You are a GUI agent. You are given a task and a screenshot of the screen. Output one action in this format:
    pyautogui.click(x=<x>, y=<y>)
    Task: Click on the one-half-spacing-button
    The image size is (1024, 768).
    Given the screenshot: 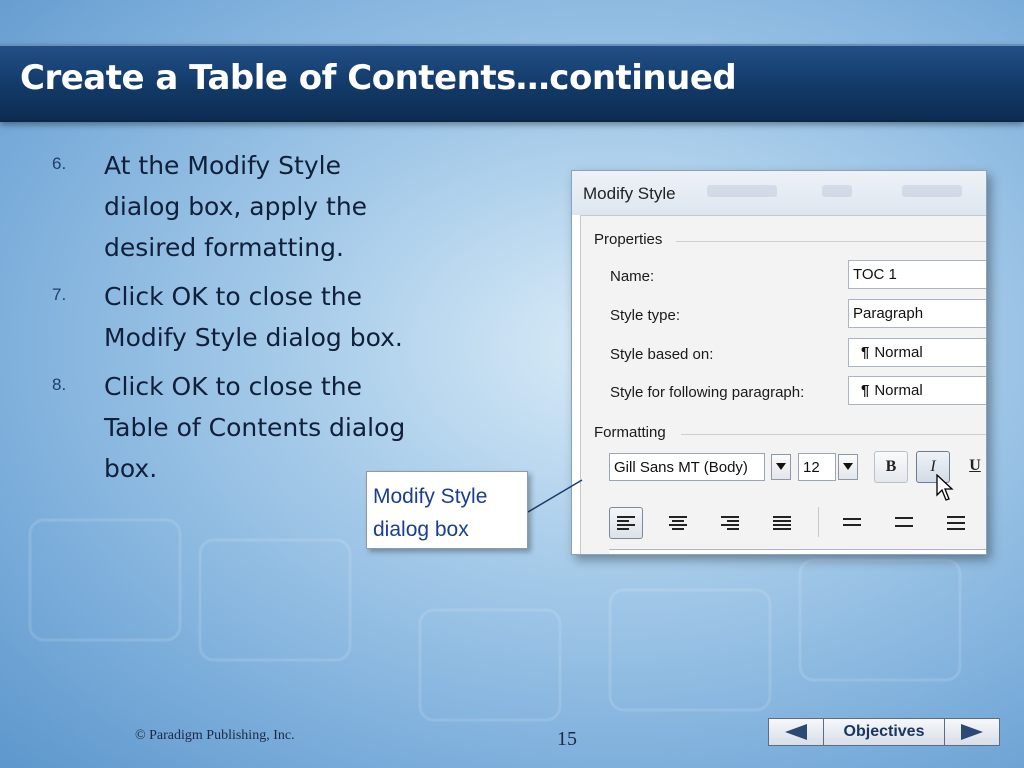 What is the action you would take?
    pyautogui.click(x=904, y=523)
    